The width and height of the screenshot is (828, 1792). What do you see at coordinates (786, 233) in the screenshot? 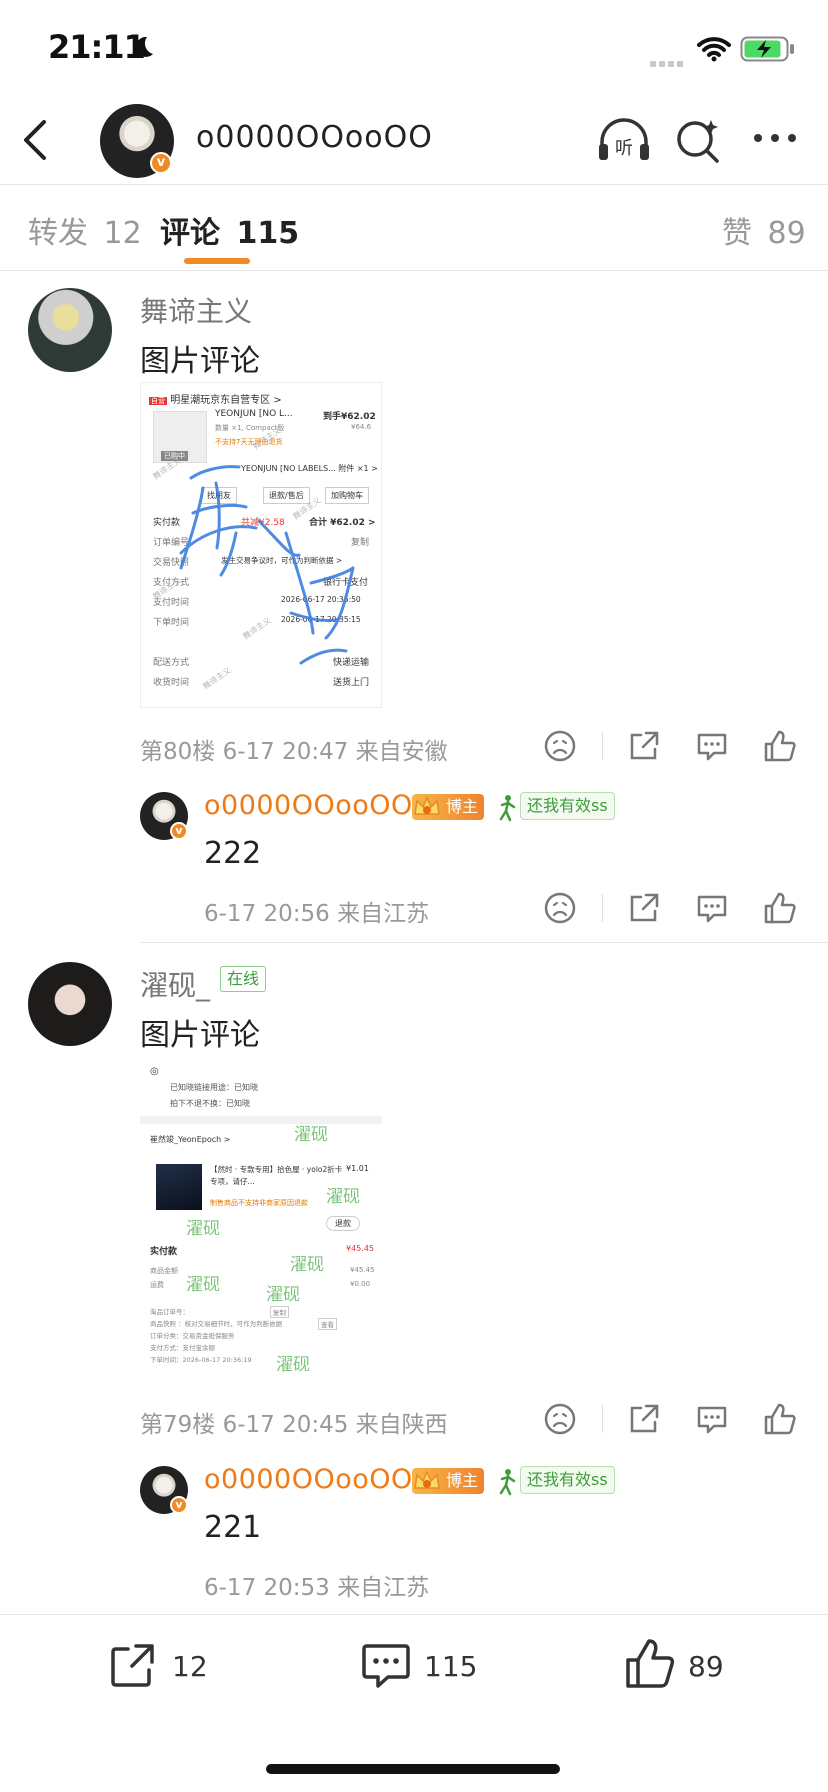
I see `tab-like-count: 89` at bounding box center [786, 233].